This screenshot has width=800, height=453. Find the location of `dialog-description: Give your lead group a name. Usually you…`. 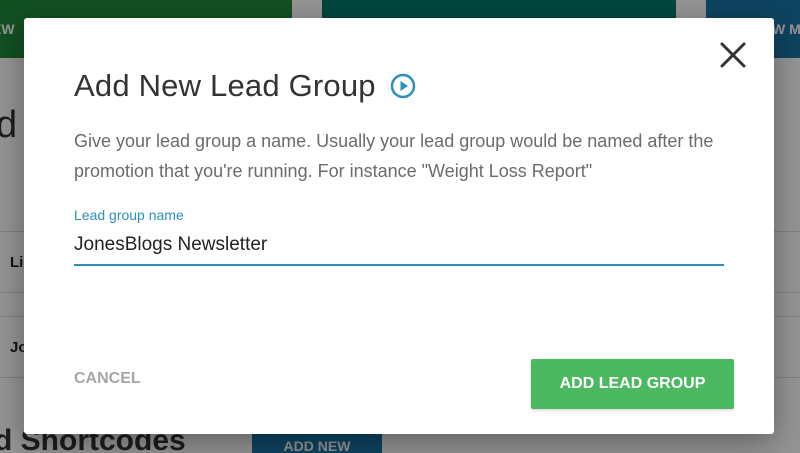

dialog-description: Give your lead group a name. Usually you… is located at coordinates (394, 156).